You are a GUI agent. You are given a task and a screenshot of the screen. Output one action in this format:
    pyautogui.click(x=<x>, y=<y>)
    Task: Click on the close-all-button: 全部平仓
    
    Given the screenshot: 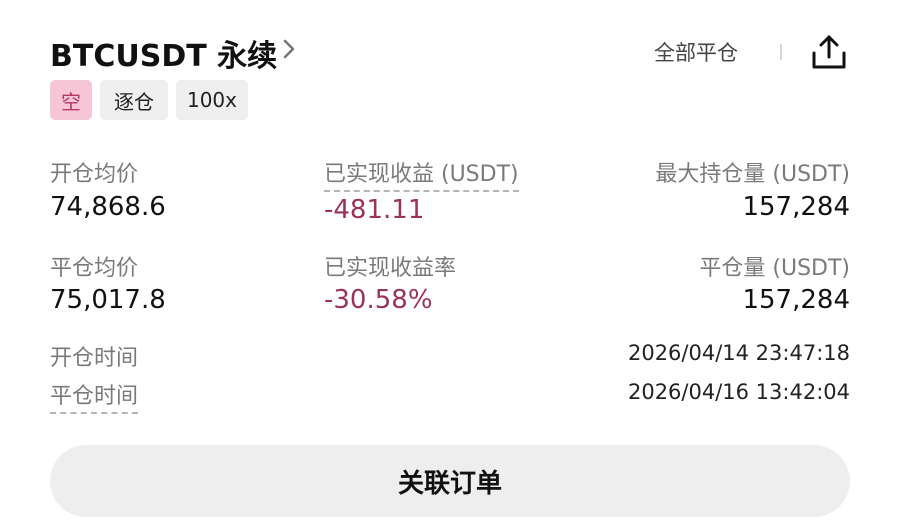 What is the action you would take?
    pyautogui.click(x=696, y=52)
    